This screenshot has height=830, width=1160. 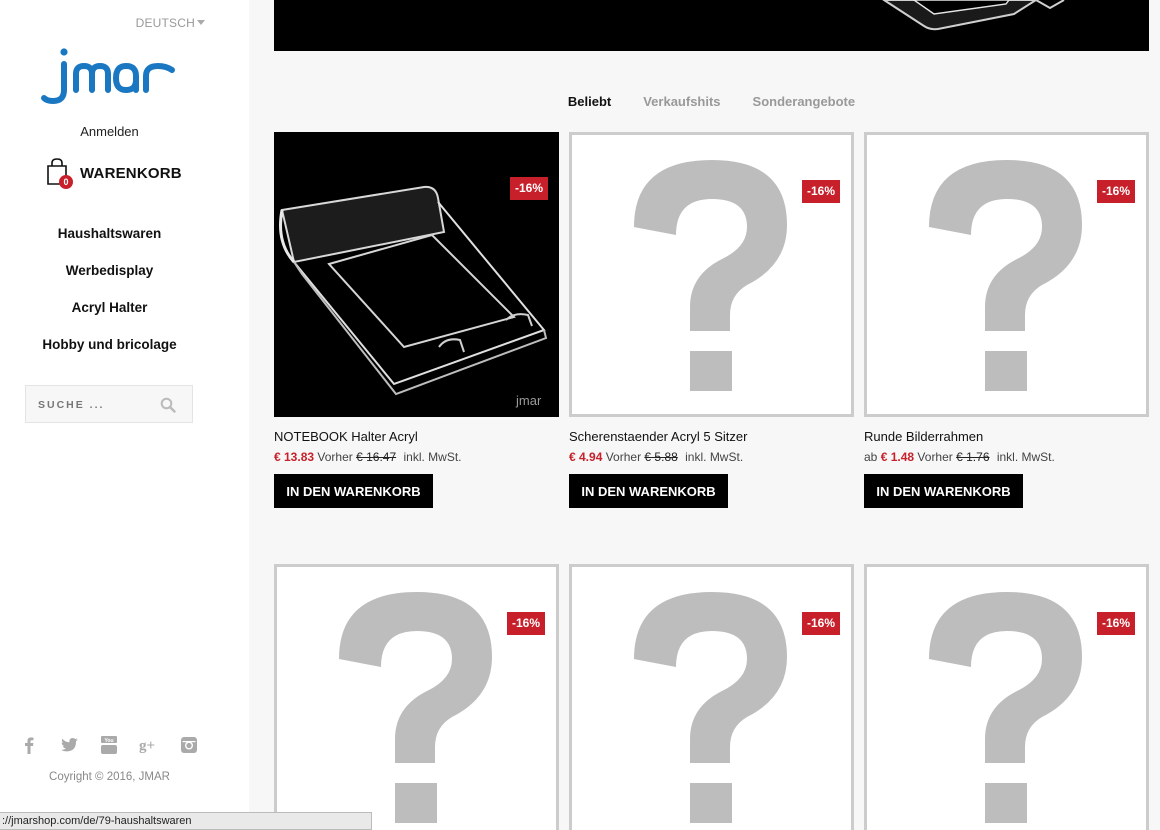 I want to click on language-label: DEUTSCH, so click(x=165, y=23).